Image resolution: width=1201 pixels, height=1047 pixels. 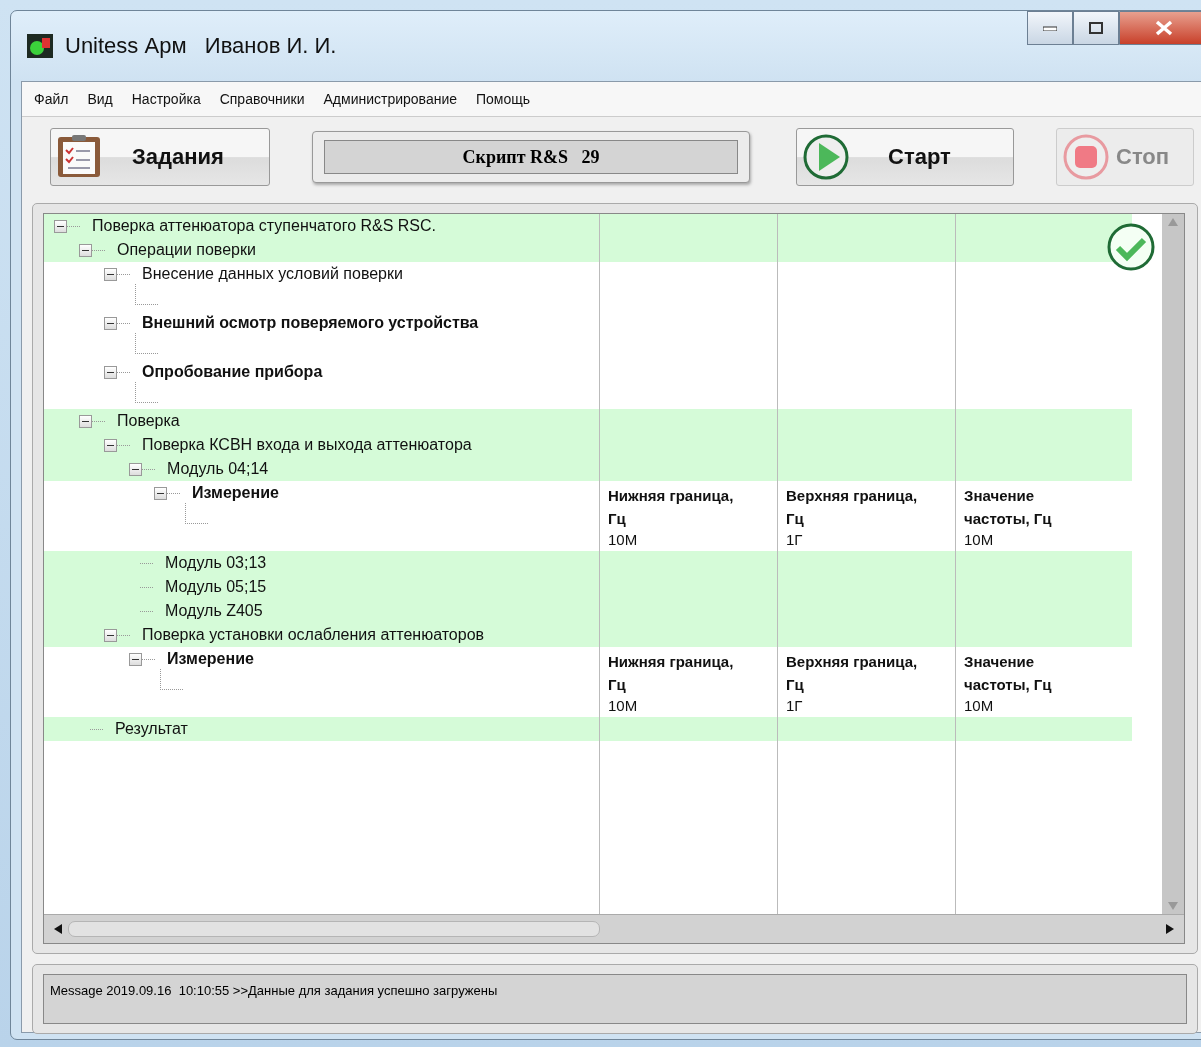 What do you see at coordinates (58, 929) in the screenshot?
I see `left-arrow-icon` at bounding box center [58, 929].